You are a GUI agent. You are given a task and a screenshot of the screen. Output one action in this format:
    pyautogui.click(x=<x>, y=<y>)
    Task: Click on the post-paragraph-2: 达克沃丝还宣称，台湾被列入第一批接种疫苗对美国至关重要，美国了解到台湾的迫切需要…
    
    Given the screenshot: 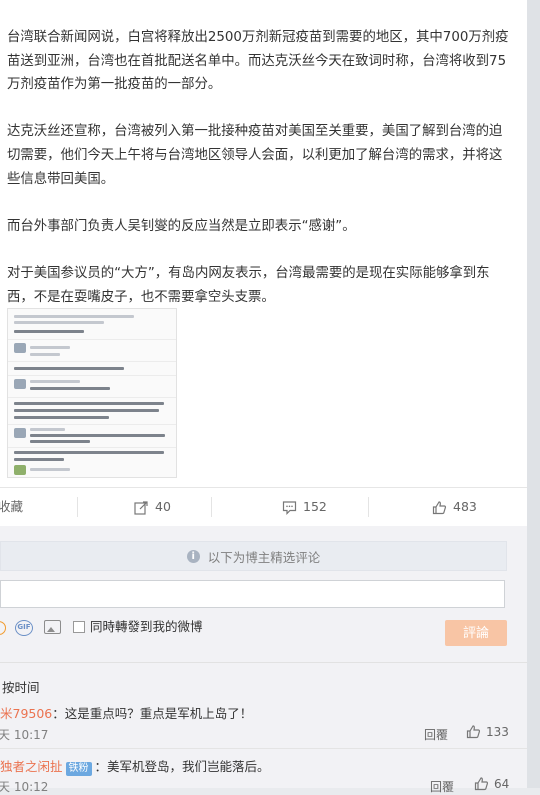 What is the action you would take?
    pyautogui.click(x=255, y=155)
    